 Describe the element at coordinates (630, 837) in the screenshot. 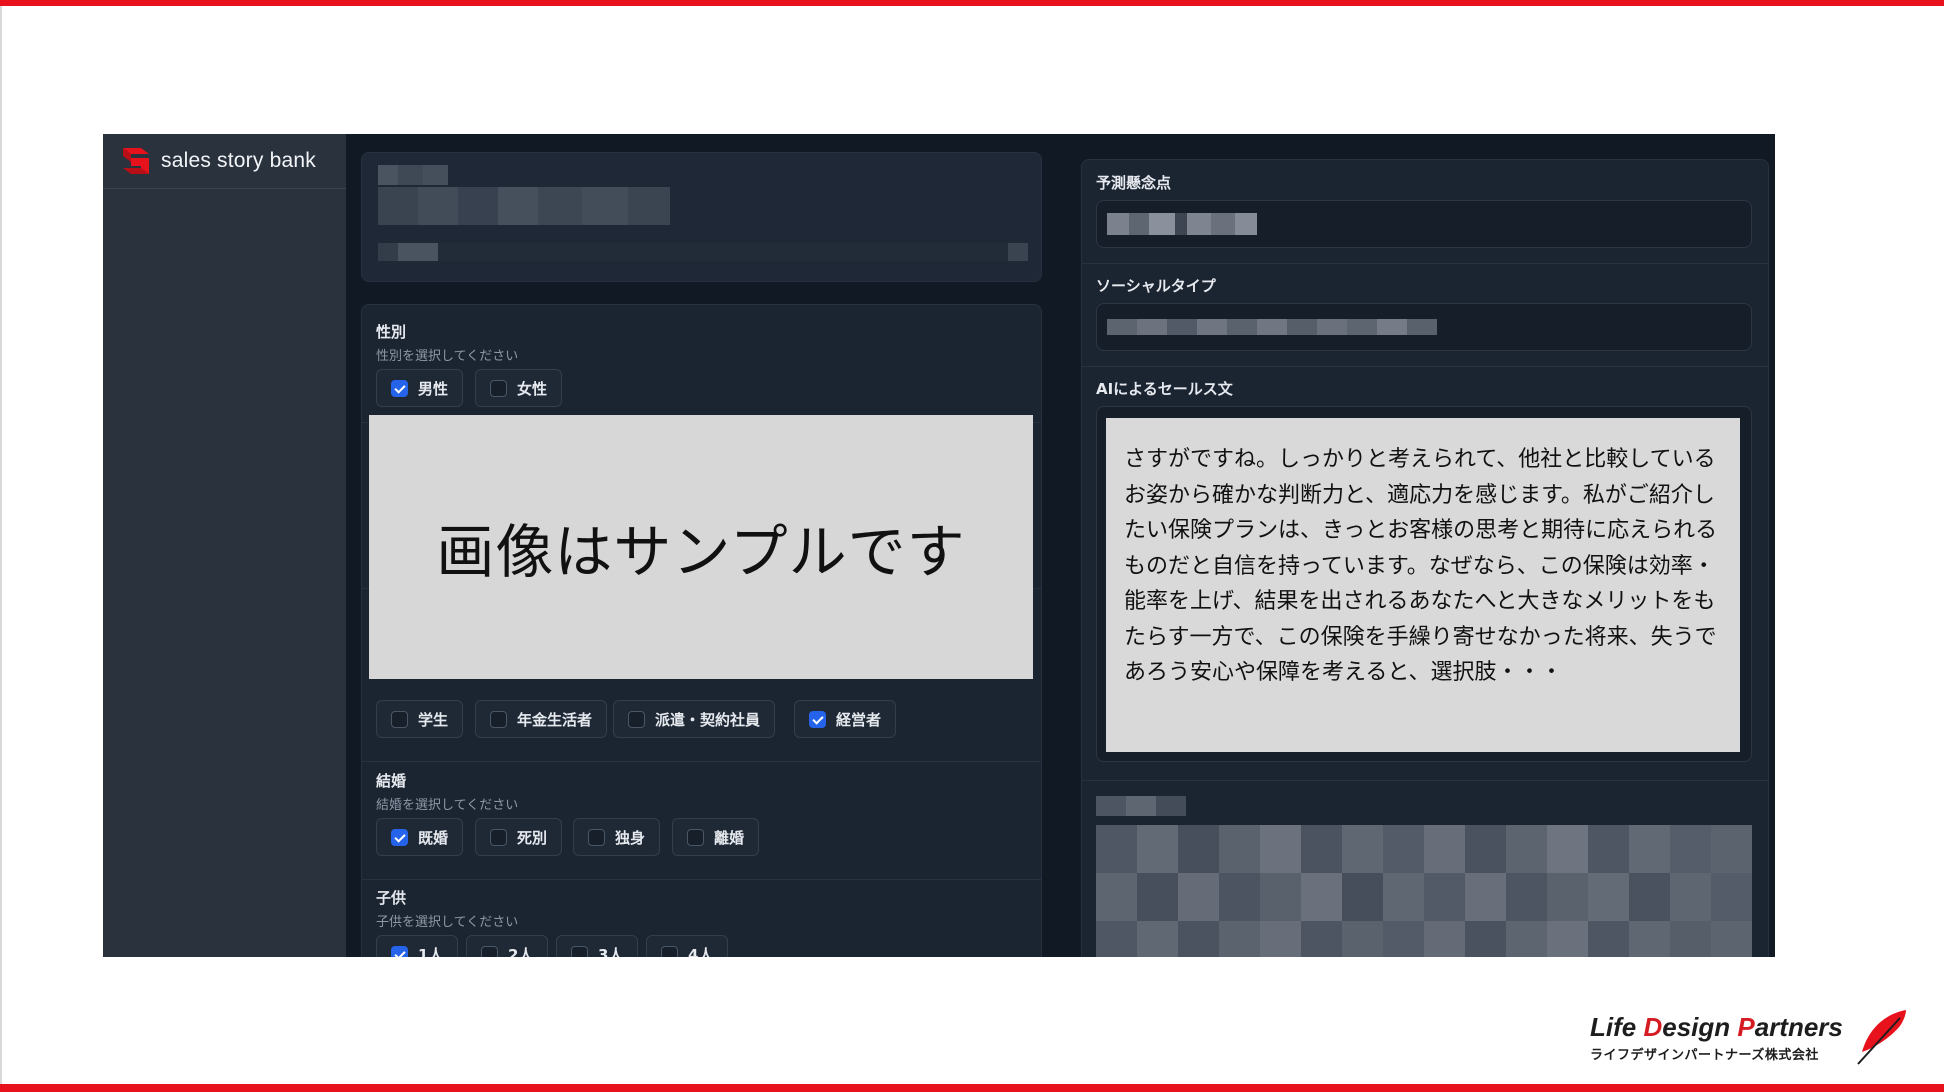

I see `chip-label: 独身` at that location.